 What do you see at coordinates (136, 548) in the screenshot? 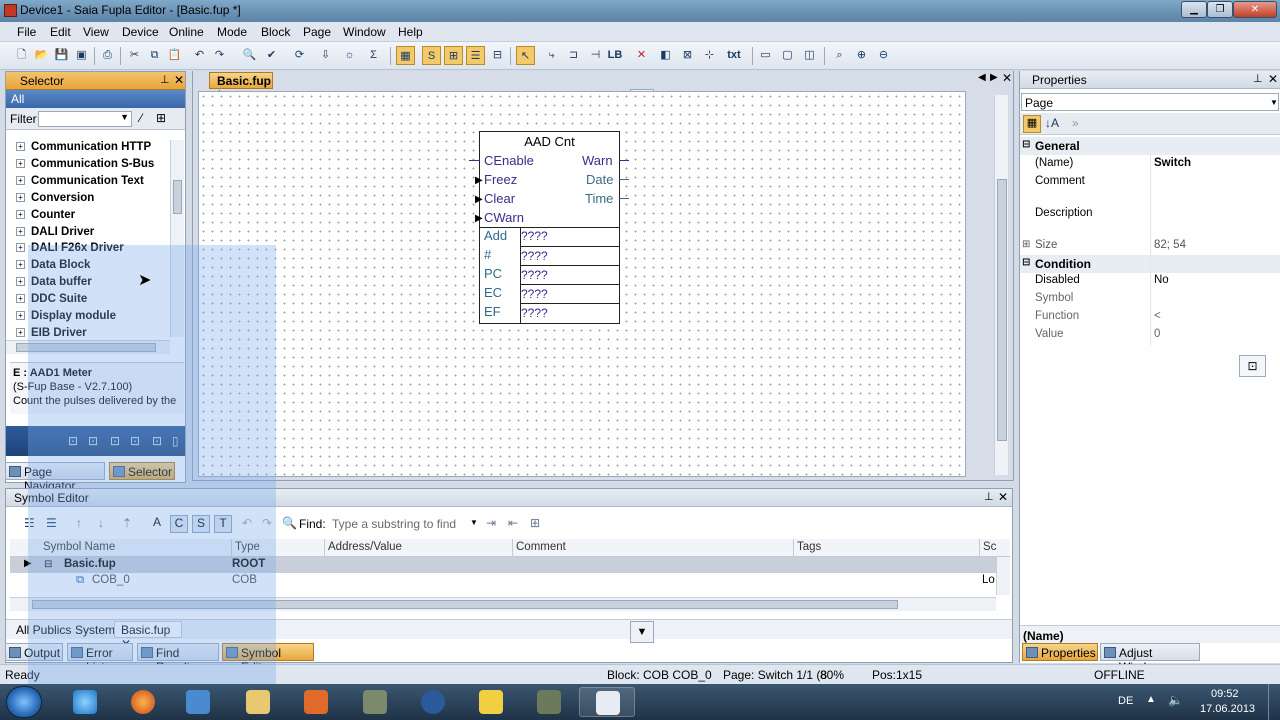
I see `column-header: Symbol Name` at bounding box center [136, 548].